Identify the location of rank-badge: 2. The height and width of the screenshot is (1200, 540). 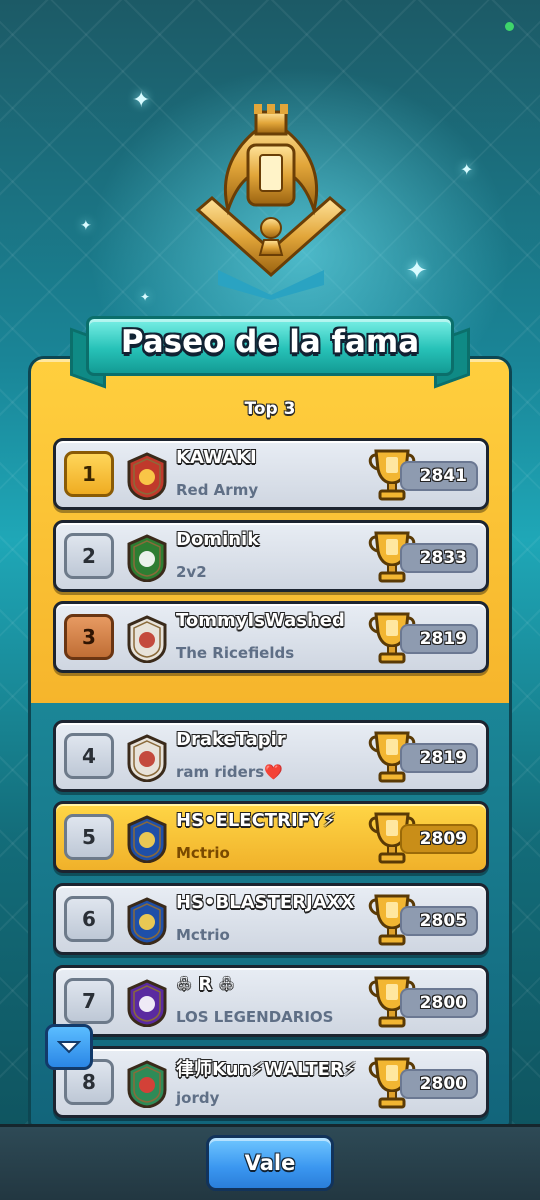
(89, 556).